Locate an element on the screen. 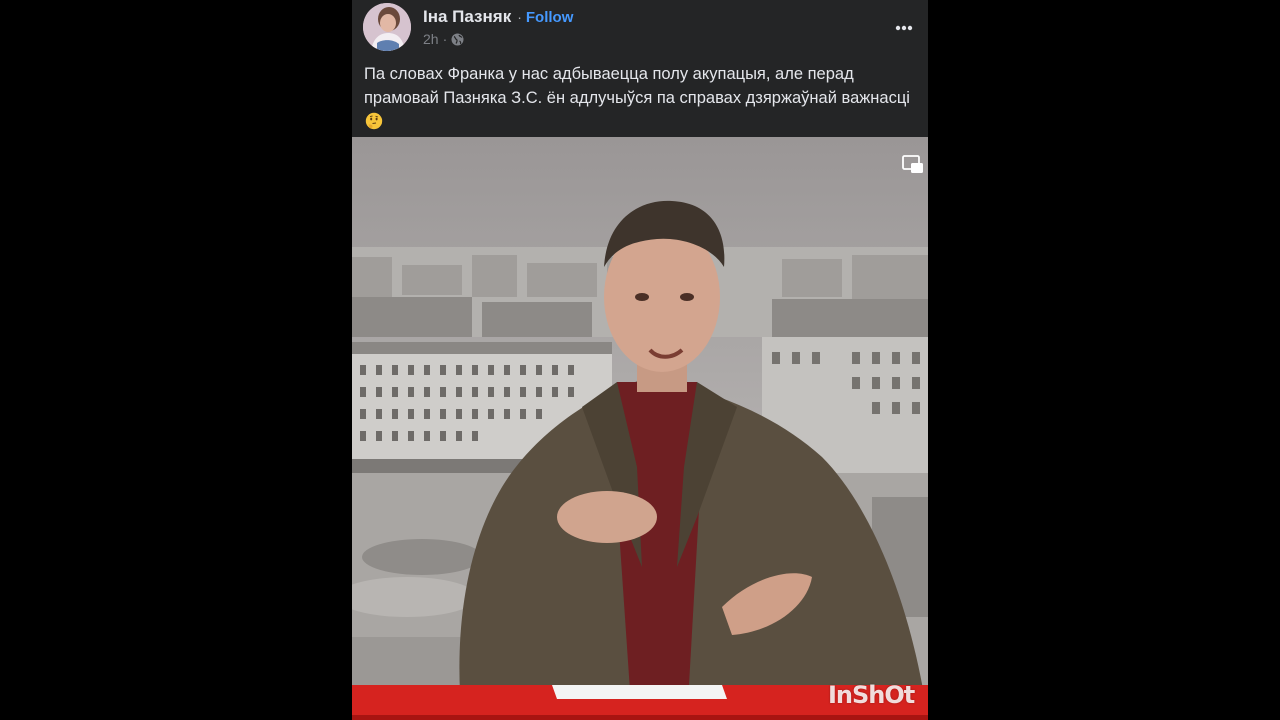 The image size is (1280, 720). follow-button: Follow is located at coordinates (550, 17).